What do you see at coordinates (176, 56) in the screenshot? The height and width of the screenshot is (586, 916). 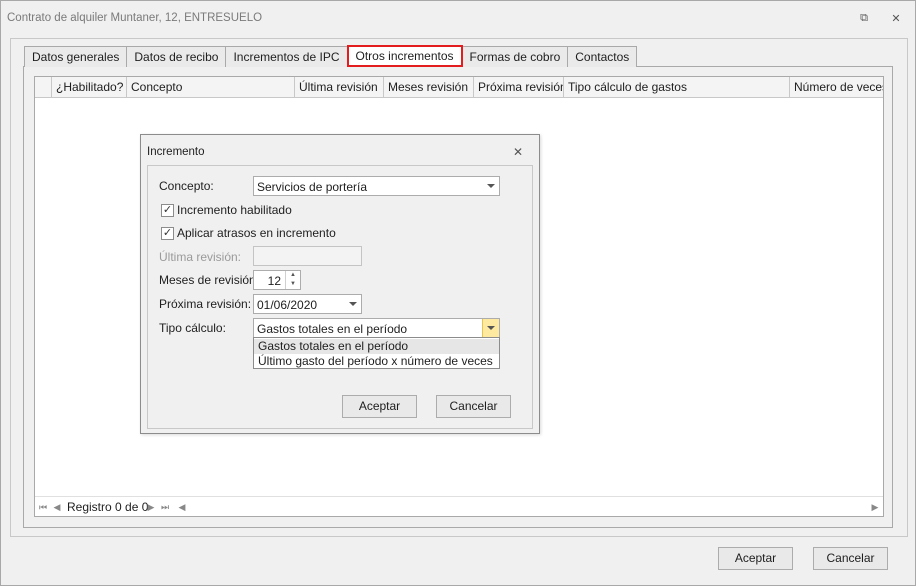 I see `tab-datos-de-recibo: Datos de recibo` at bounding box center [176, 56].